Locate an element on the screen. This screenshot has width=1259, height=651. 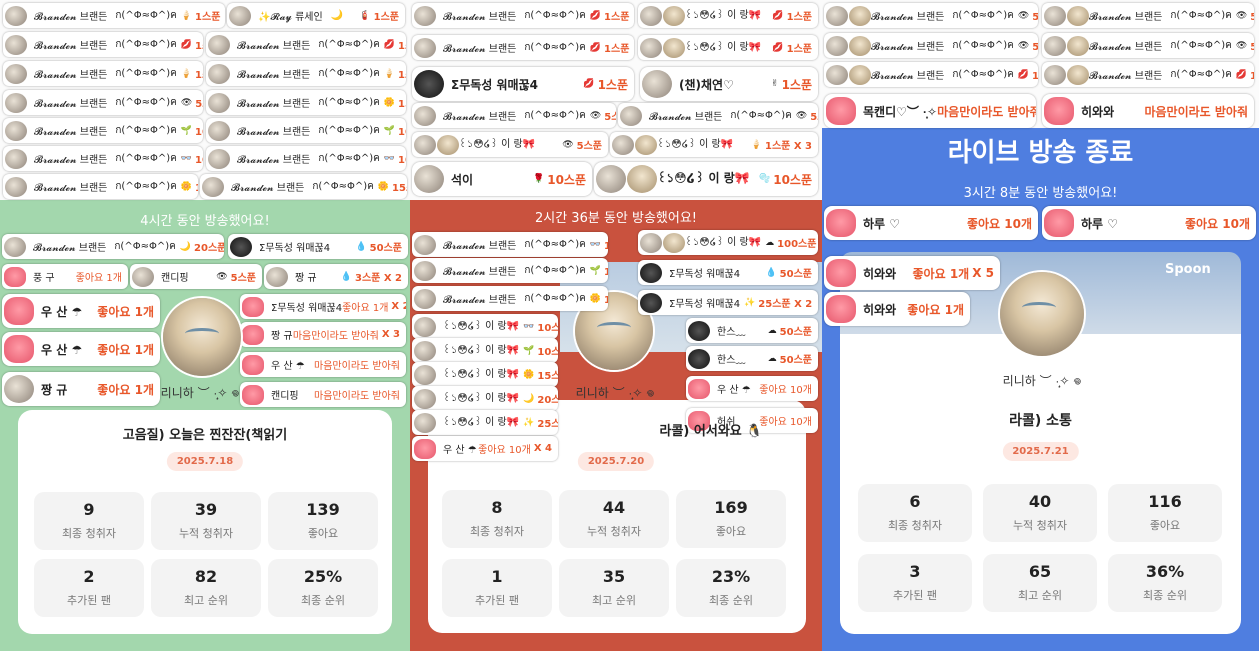
stat-value: 9 is located at coordinates (89, 509).